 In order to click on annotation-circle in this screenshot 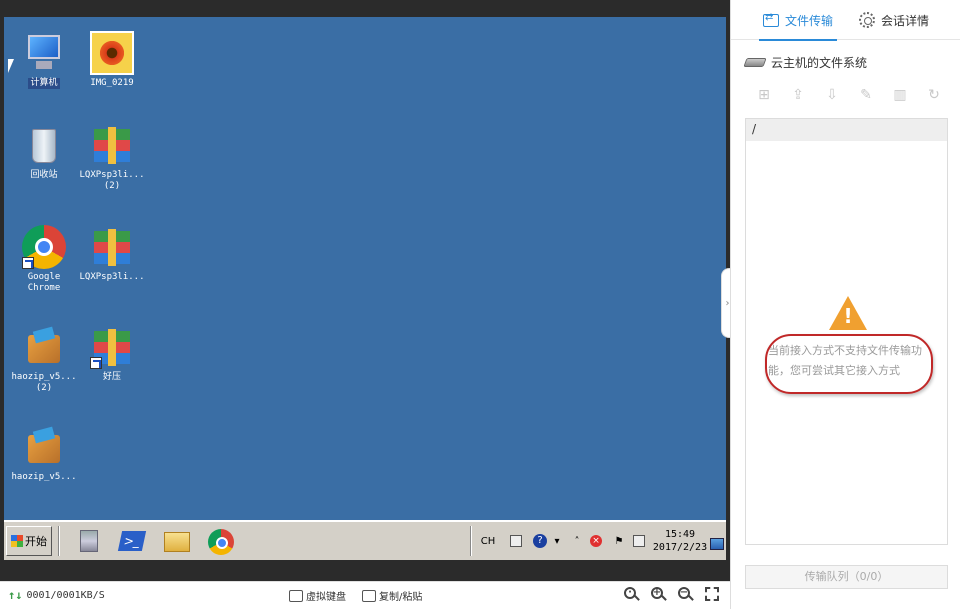, I will do `click(849, 364)`.